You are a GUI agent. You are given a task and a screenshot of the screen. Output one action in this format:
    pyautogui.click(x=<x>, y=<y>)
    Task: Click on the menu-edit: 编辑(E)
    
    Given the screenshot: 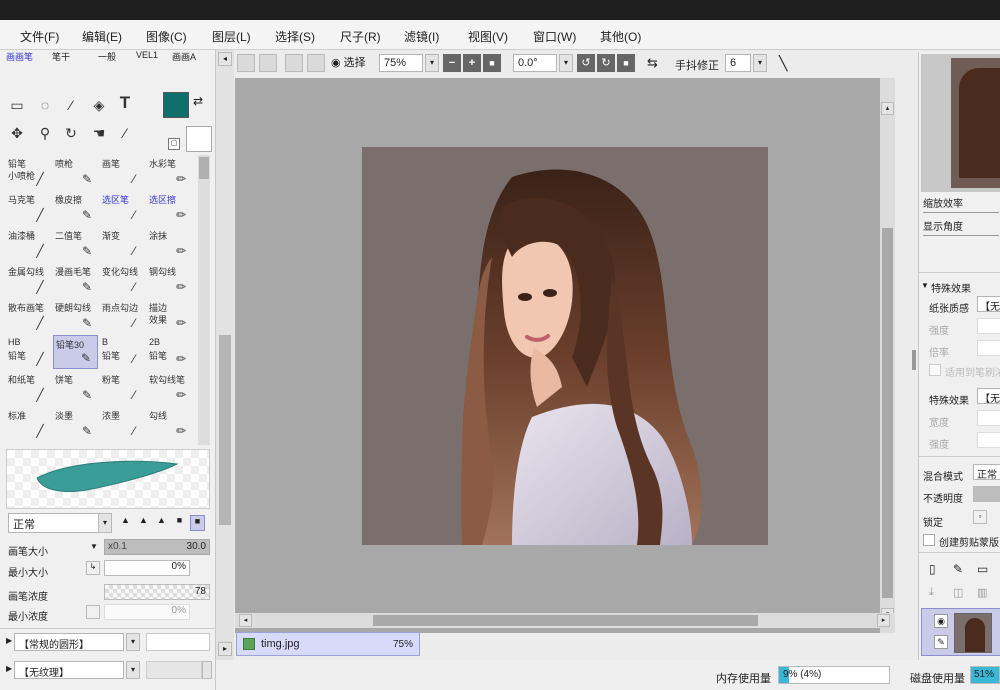 What is the action you would take?
    pyautogui.click(x=102, y=36)
    